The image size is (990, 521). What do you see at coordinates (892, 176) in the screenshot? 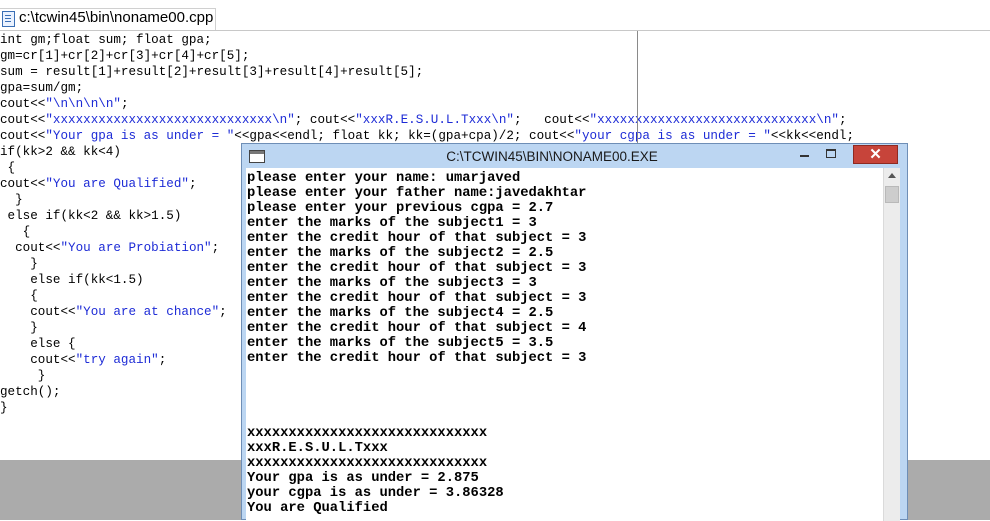
I see `chevron-up-icon` at bounding box center [892, 176].